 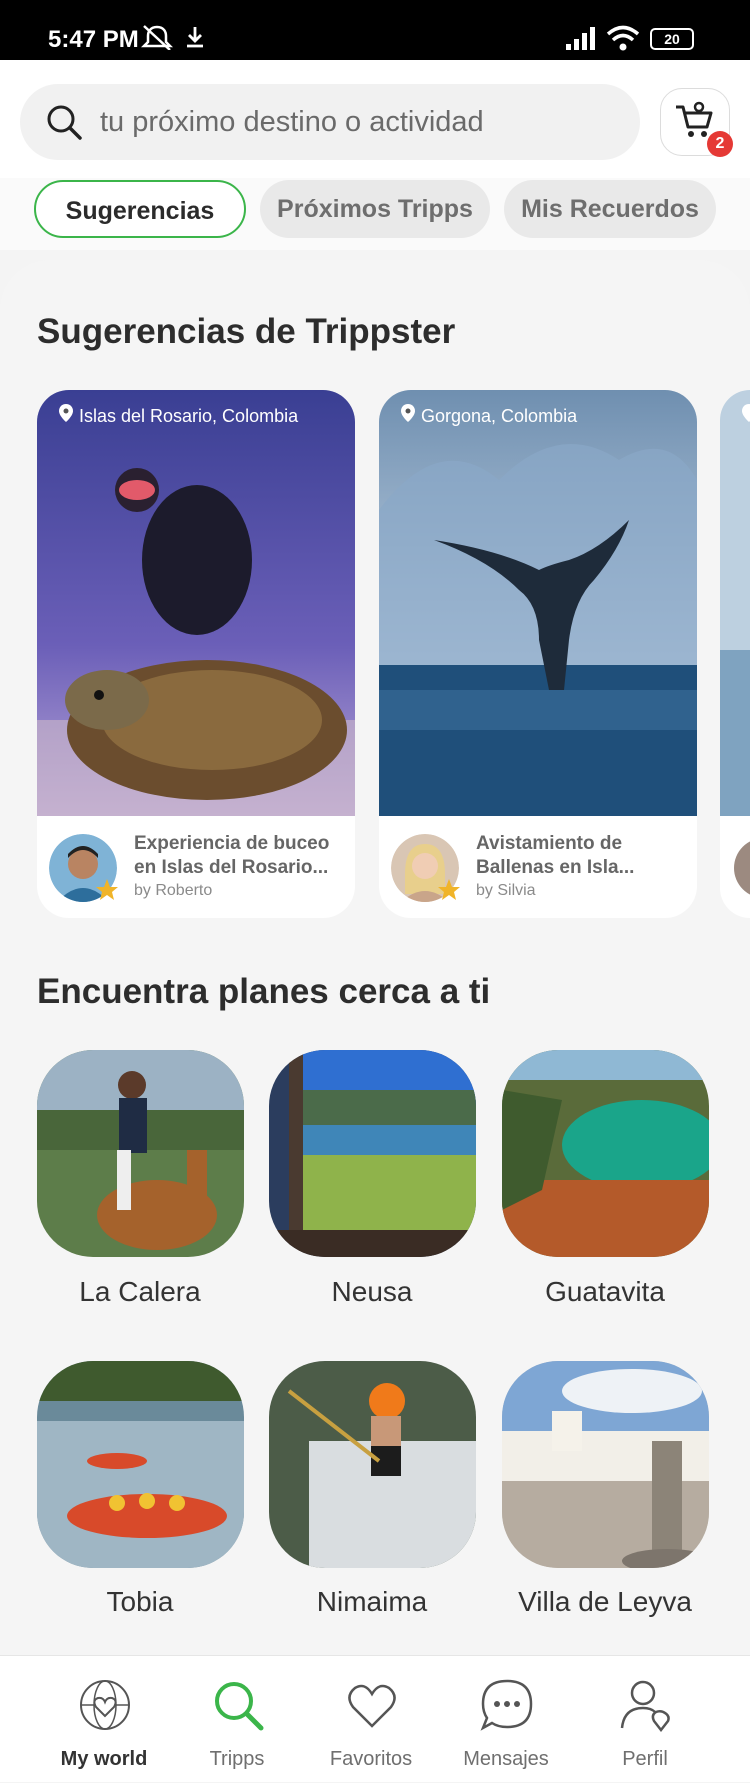 I want to click on card-location: Gorgona, Colombia, so click(x=489, y=415).